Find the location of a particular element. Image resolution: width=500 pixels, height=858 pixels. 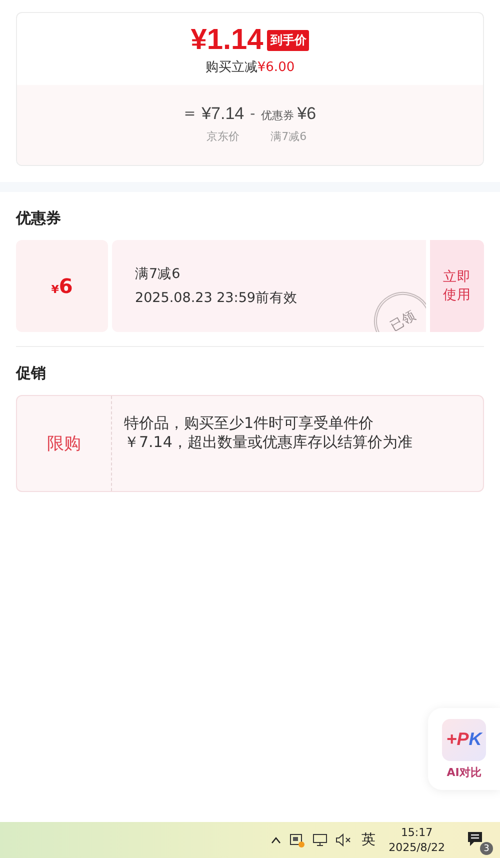

list-price: ¥7.14 is located at coordinates (223, 114).